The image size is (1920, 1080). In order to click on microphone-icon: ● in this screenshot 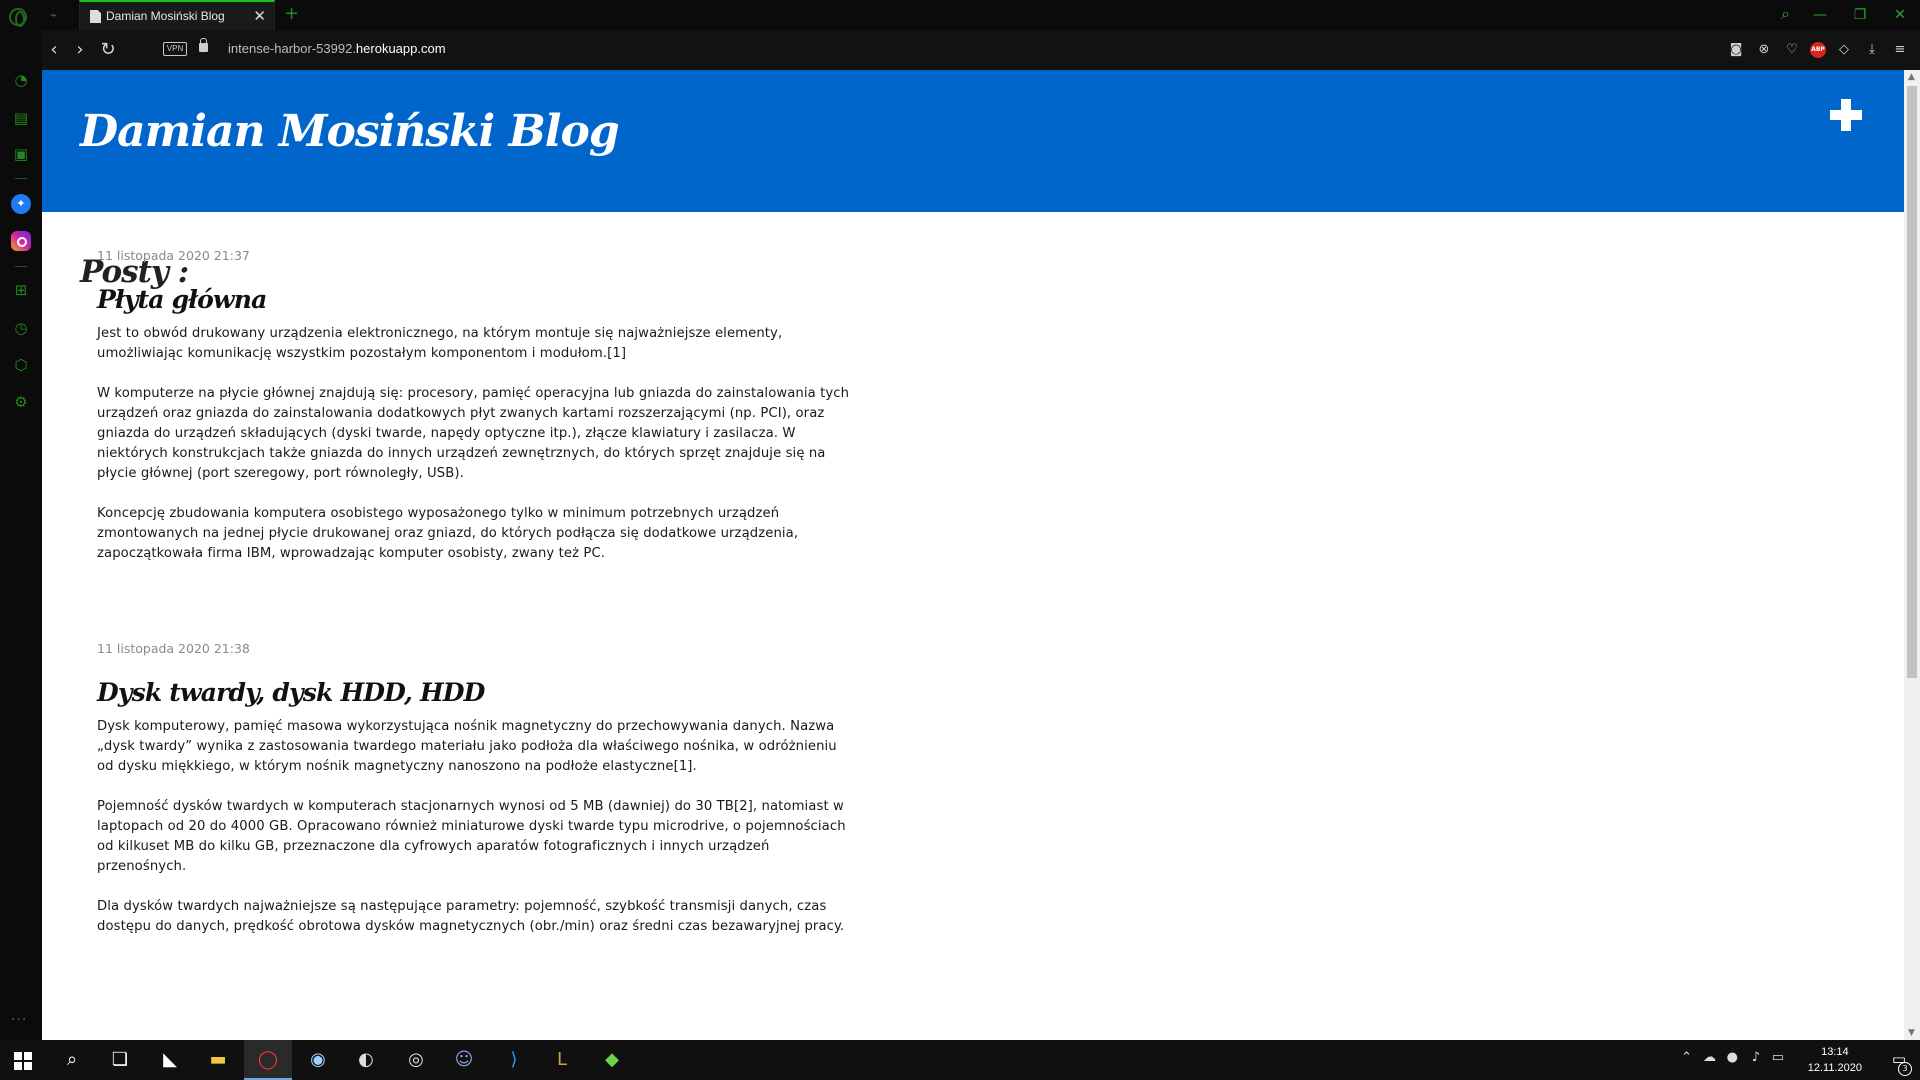, I will do `click(1732, 1057)`.